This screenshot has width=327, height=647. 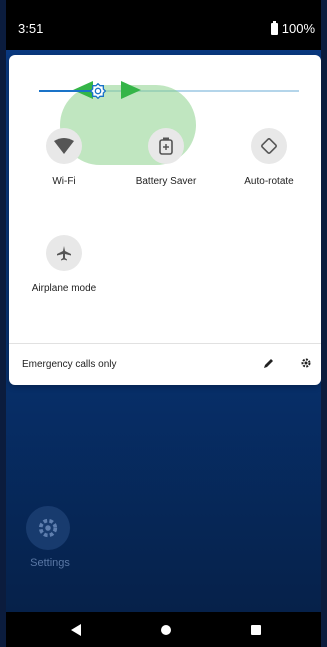 What do you see at coordinates (64, 288) in the screenshot?
I see `tile-label: Airplane mode` at bounding box center [64, 288].